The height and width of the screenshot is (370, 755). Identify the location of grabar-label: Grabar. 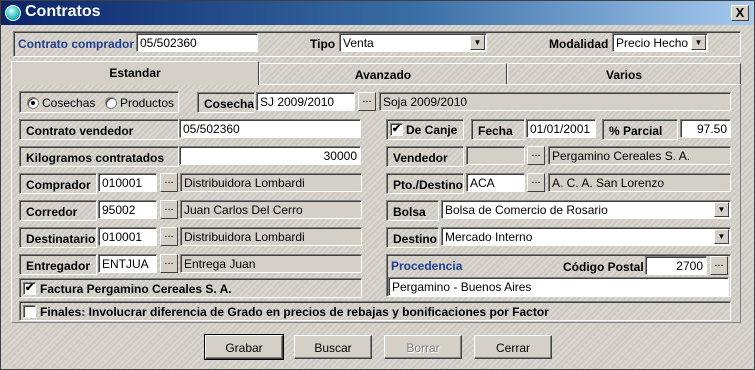
(244, 348).